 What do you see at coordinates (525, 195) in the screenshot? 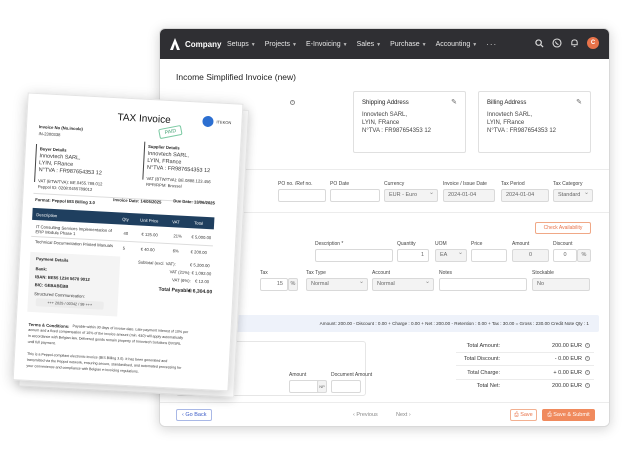
I see `tax-period-input: 2024-01-04` at bounding box center [525, 195].